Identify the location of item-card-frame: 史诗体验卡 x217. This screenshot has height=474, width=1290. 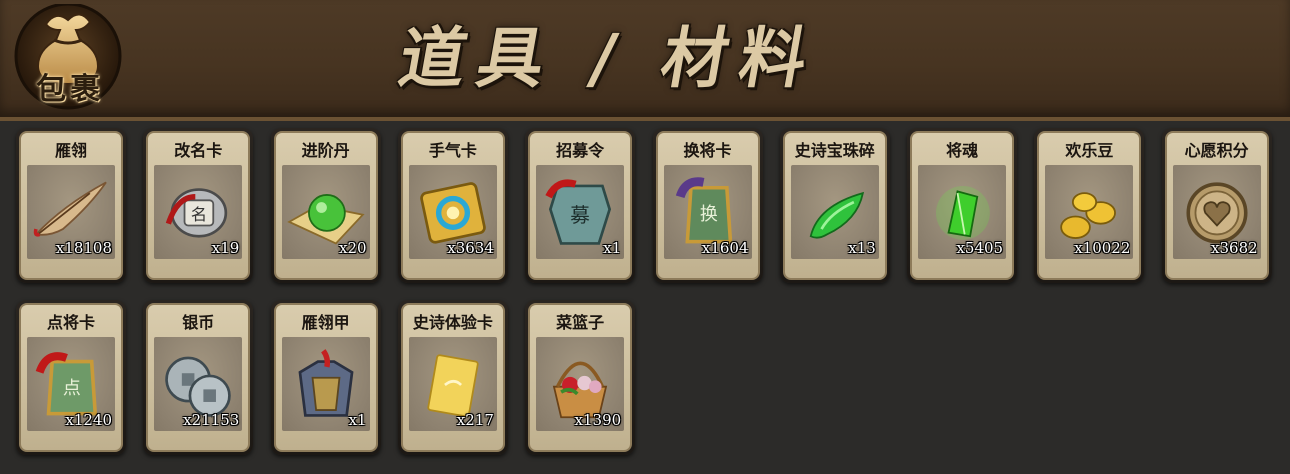
(452, 377).